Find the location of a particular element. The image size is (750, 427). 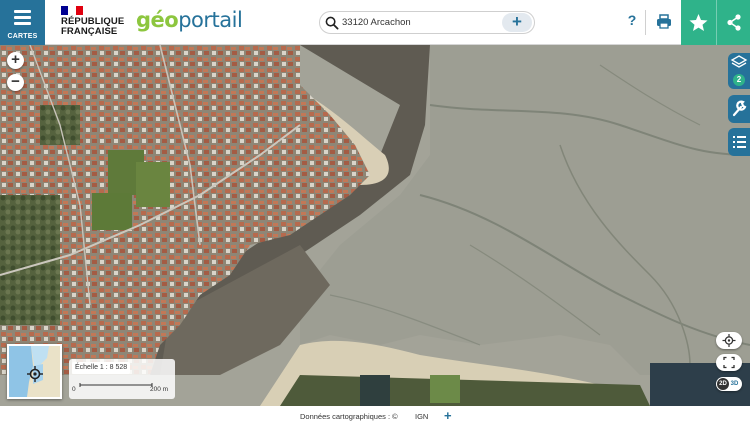

more-credits-button: + is located at coordinates (448, 415).